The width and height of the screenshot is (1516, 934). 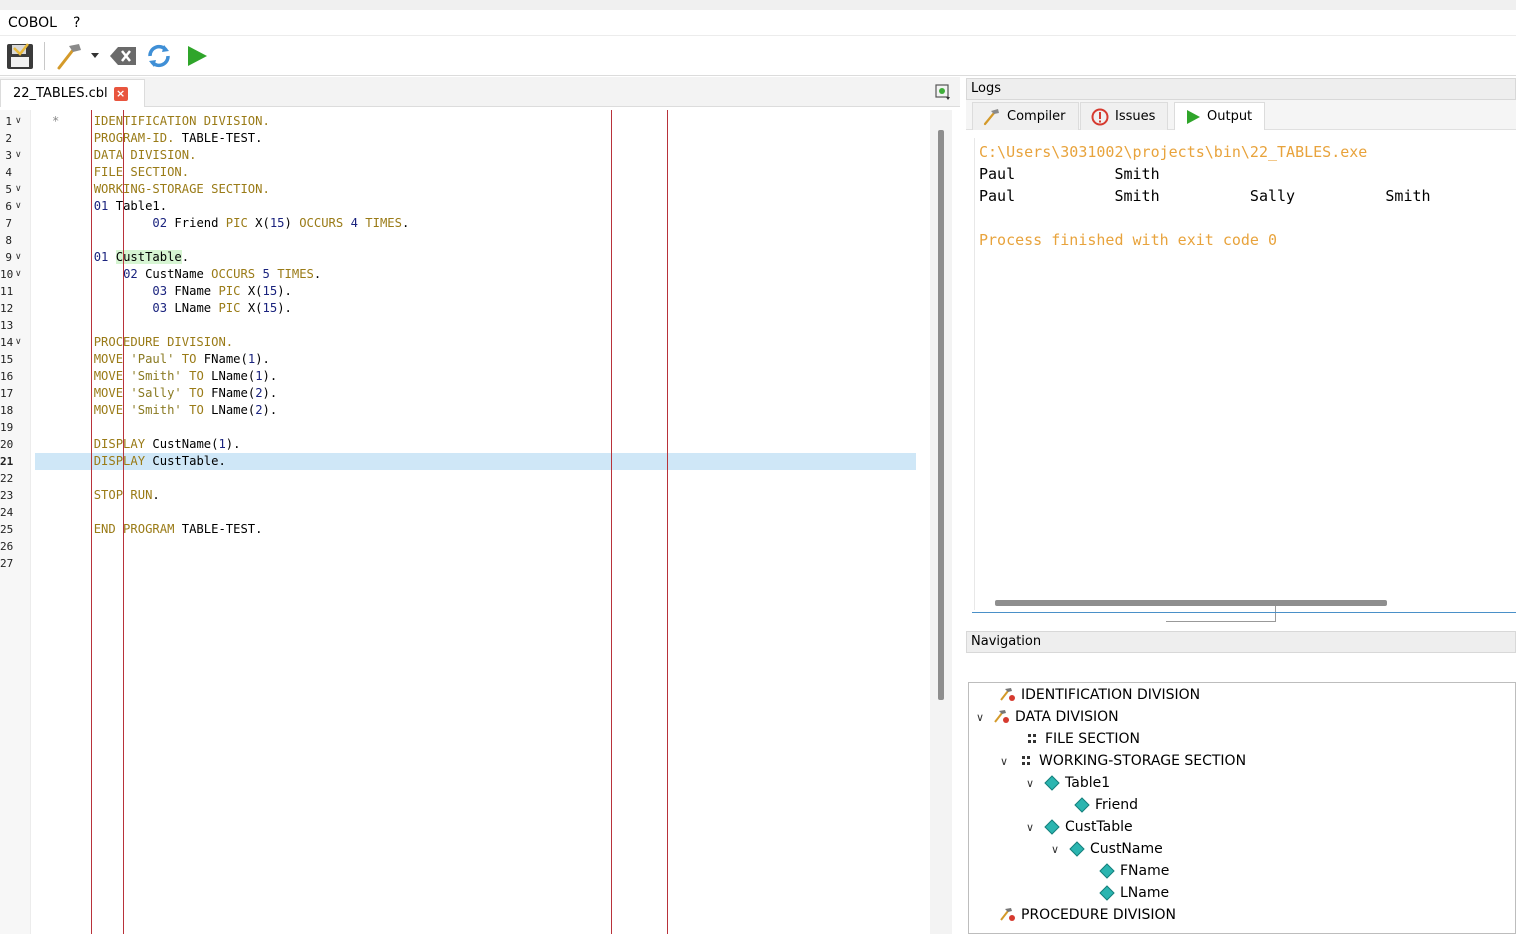 What do you see at coordinates (1123, 871) in the screenshot?
I see `tree-node-fname: FName` at bounding box center [1123, 871].